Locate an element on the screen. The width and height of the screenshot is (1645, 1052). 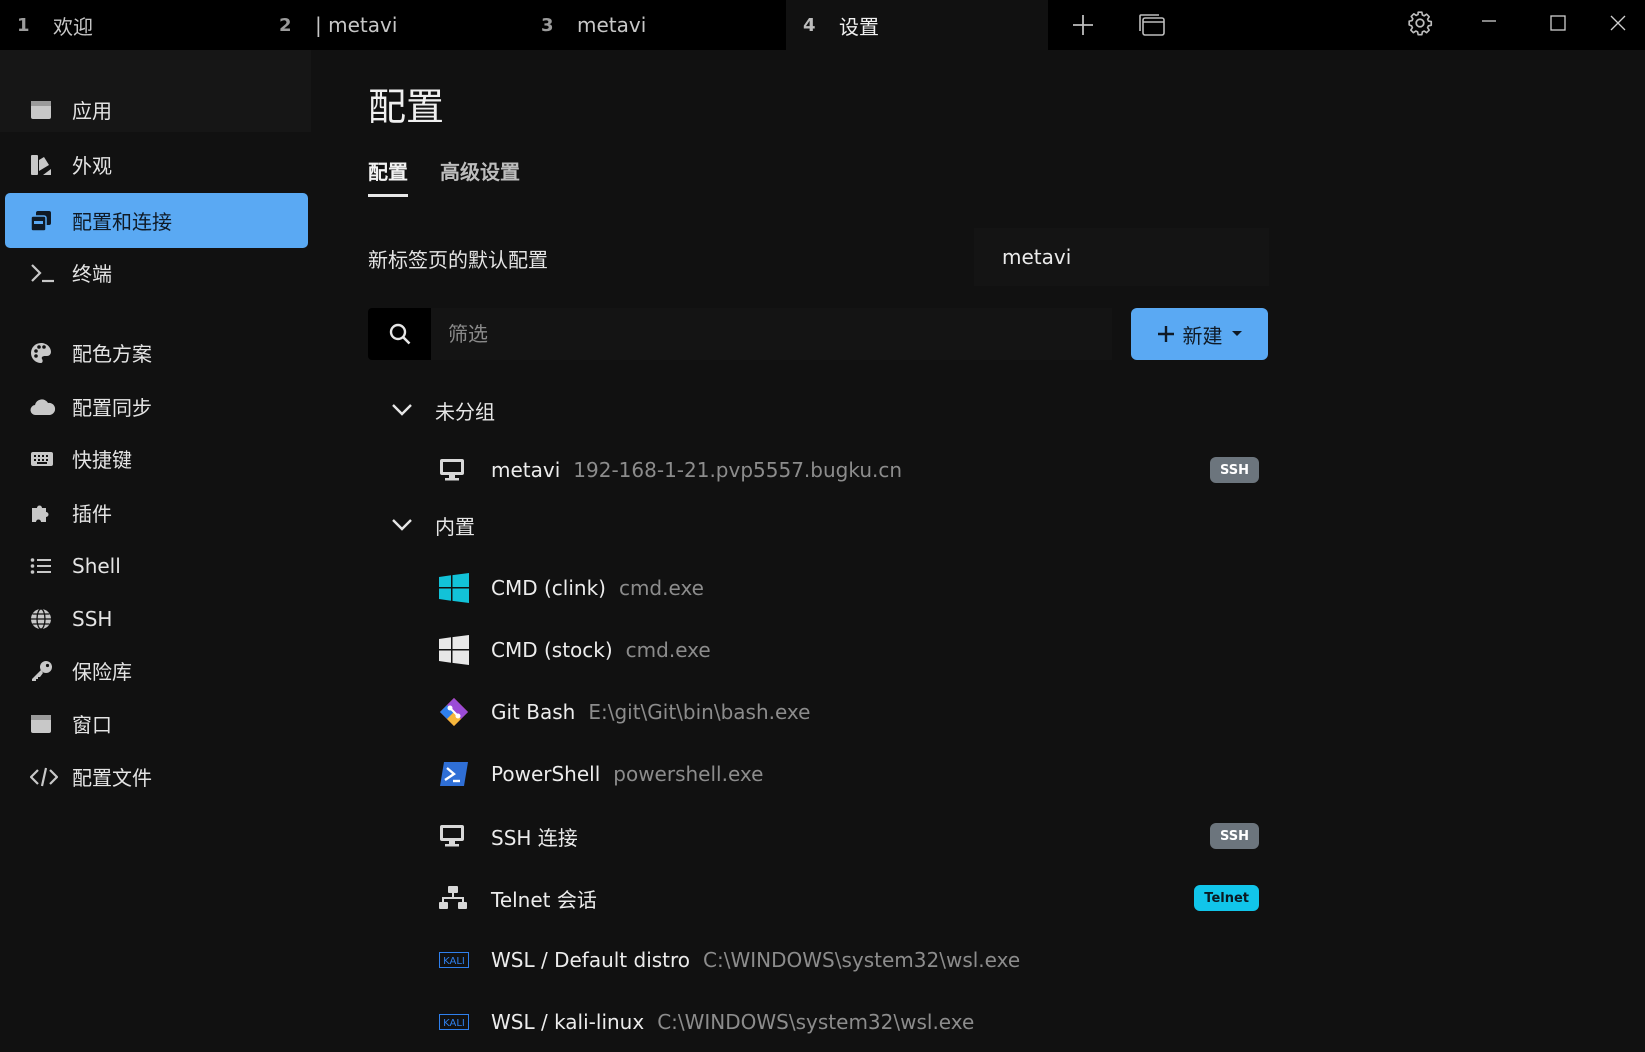
tab-welcome: 1 欢迎 is located at coordinates (131, 25).